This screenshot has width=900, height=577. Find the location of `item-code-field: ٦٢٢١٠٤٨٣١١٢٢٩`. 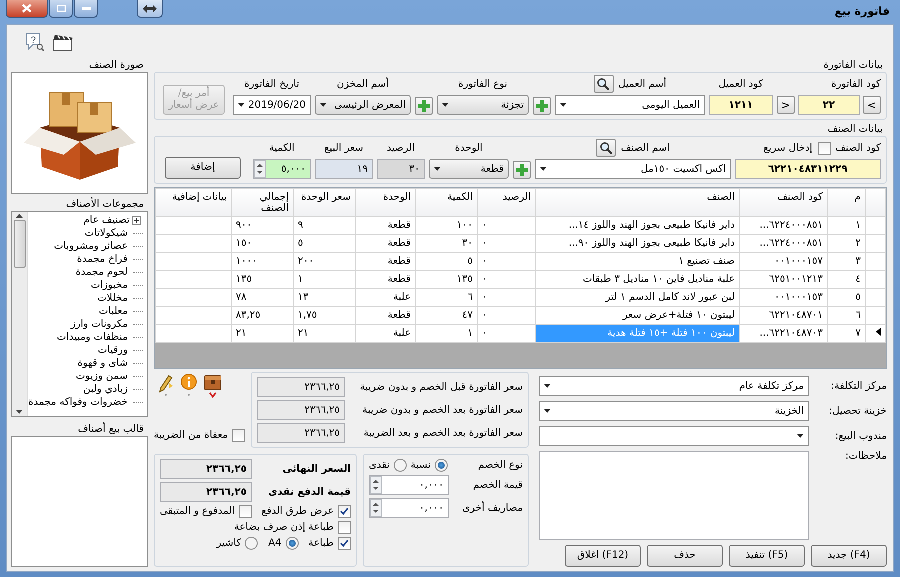

item-code-field: ٦٢٢١٠٤٨٣١١٢٢٩ is located at coordinates (808, 169).